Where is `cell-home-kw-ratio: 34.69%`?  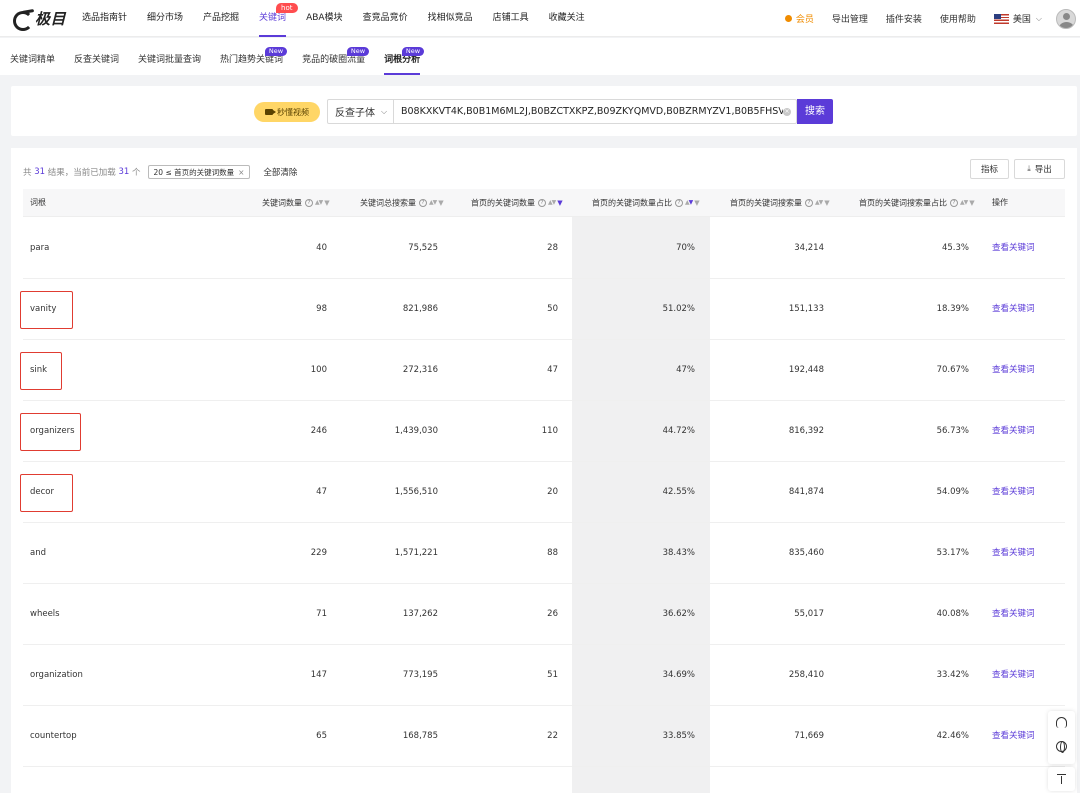
cell-home-kw-ratio: 34.69% is located at coordinates (678, 675).